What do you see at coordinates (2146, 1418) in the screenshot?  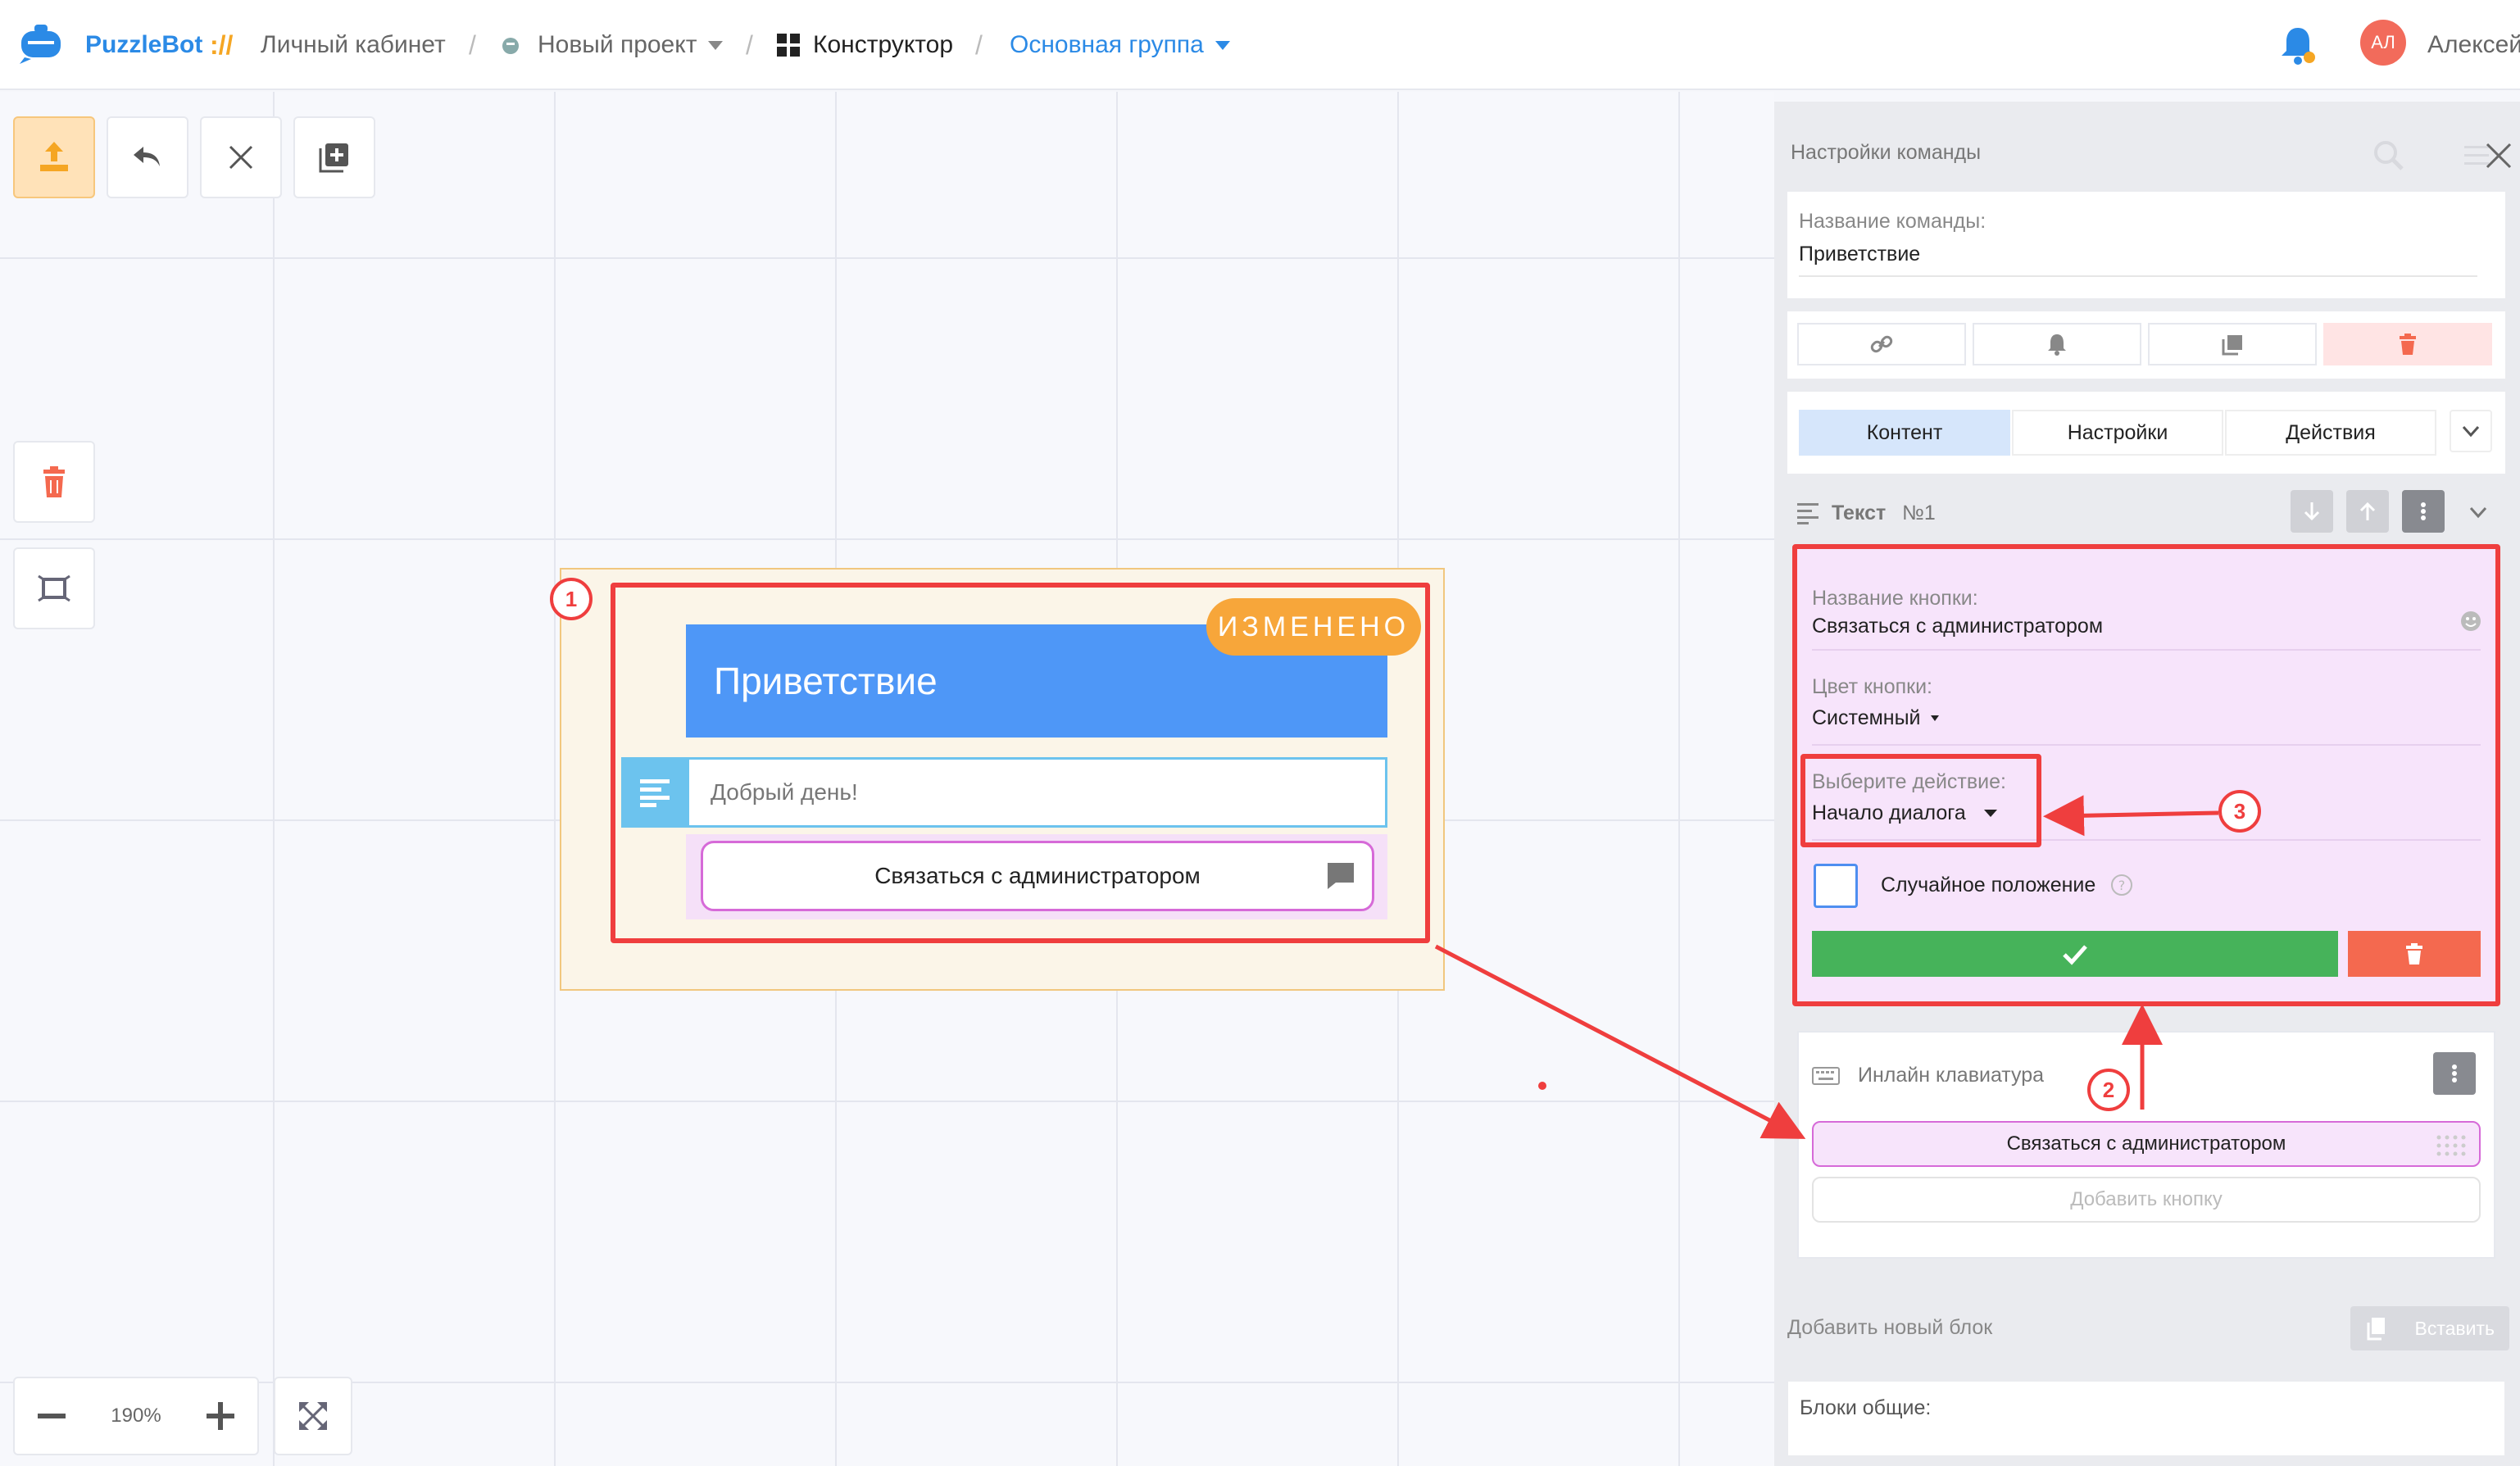 I see `common-blocks-card: Блоки общие:` at bounding box center [2146, 1418].